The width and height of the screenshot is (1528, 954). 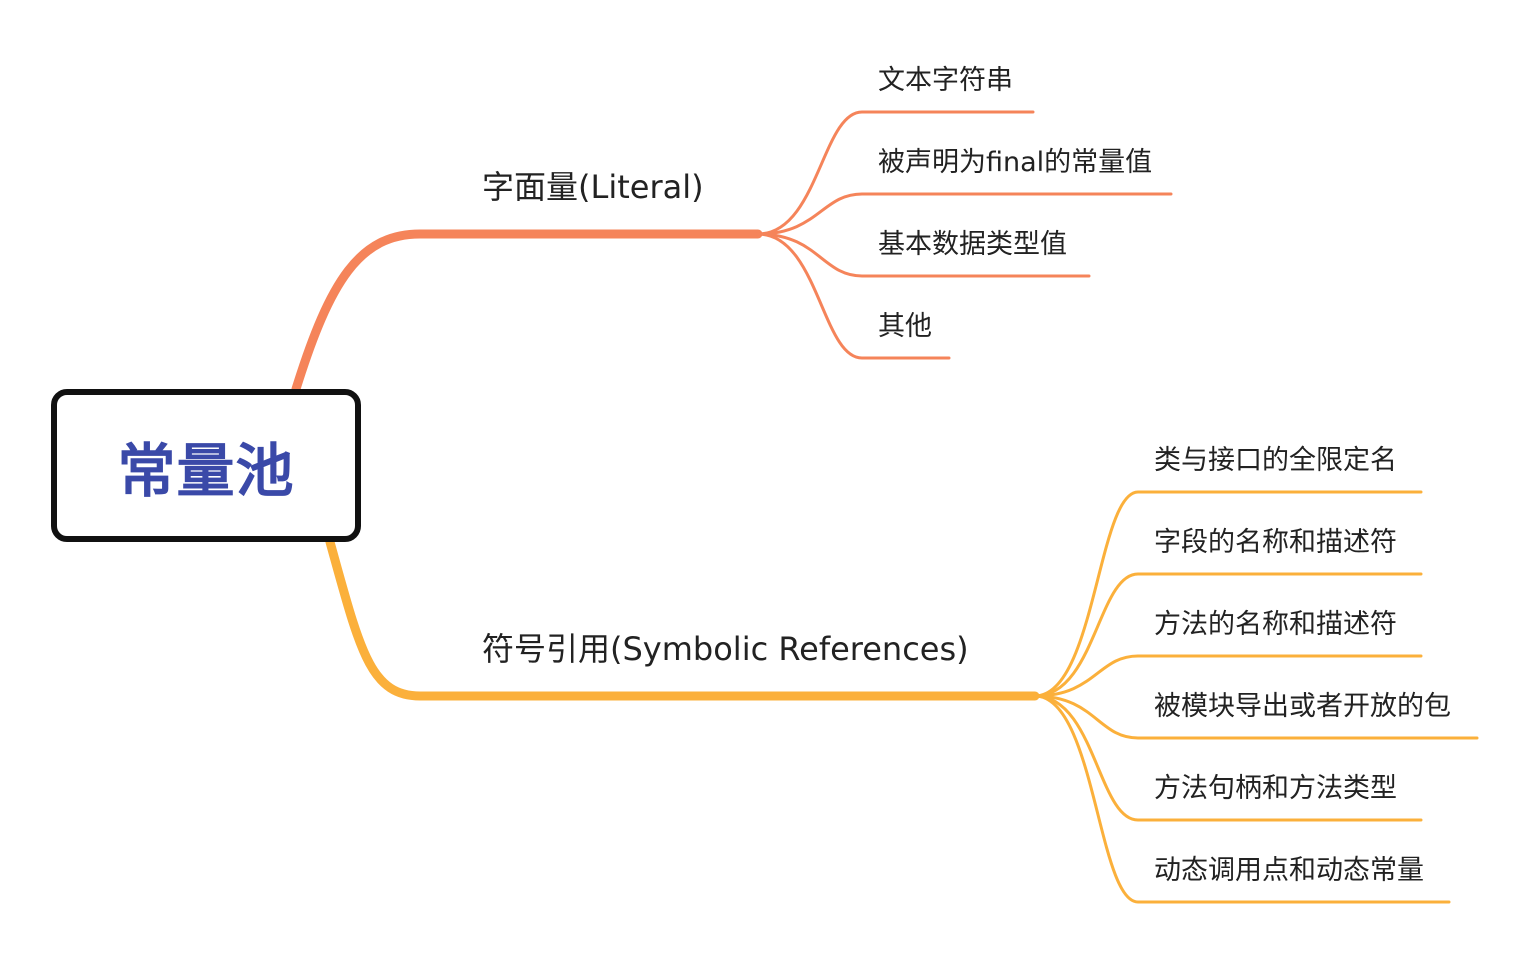 I want to click on root-node-label: 常量池, so click(x=206, y=470).